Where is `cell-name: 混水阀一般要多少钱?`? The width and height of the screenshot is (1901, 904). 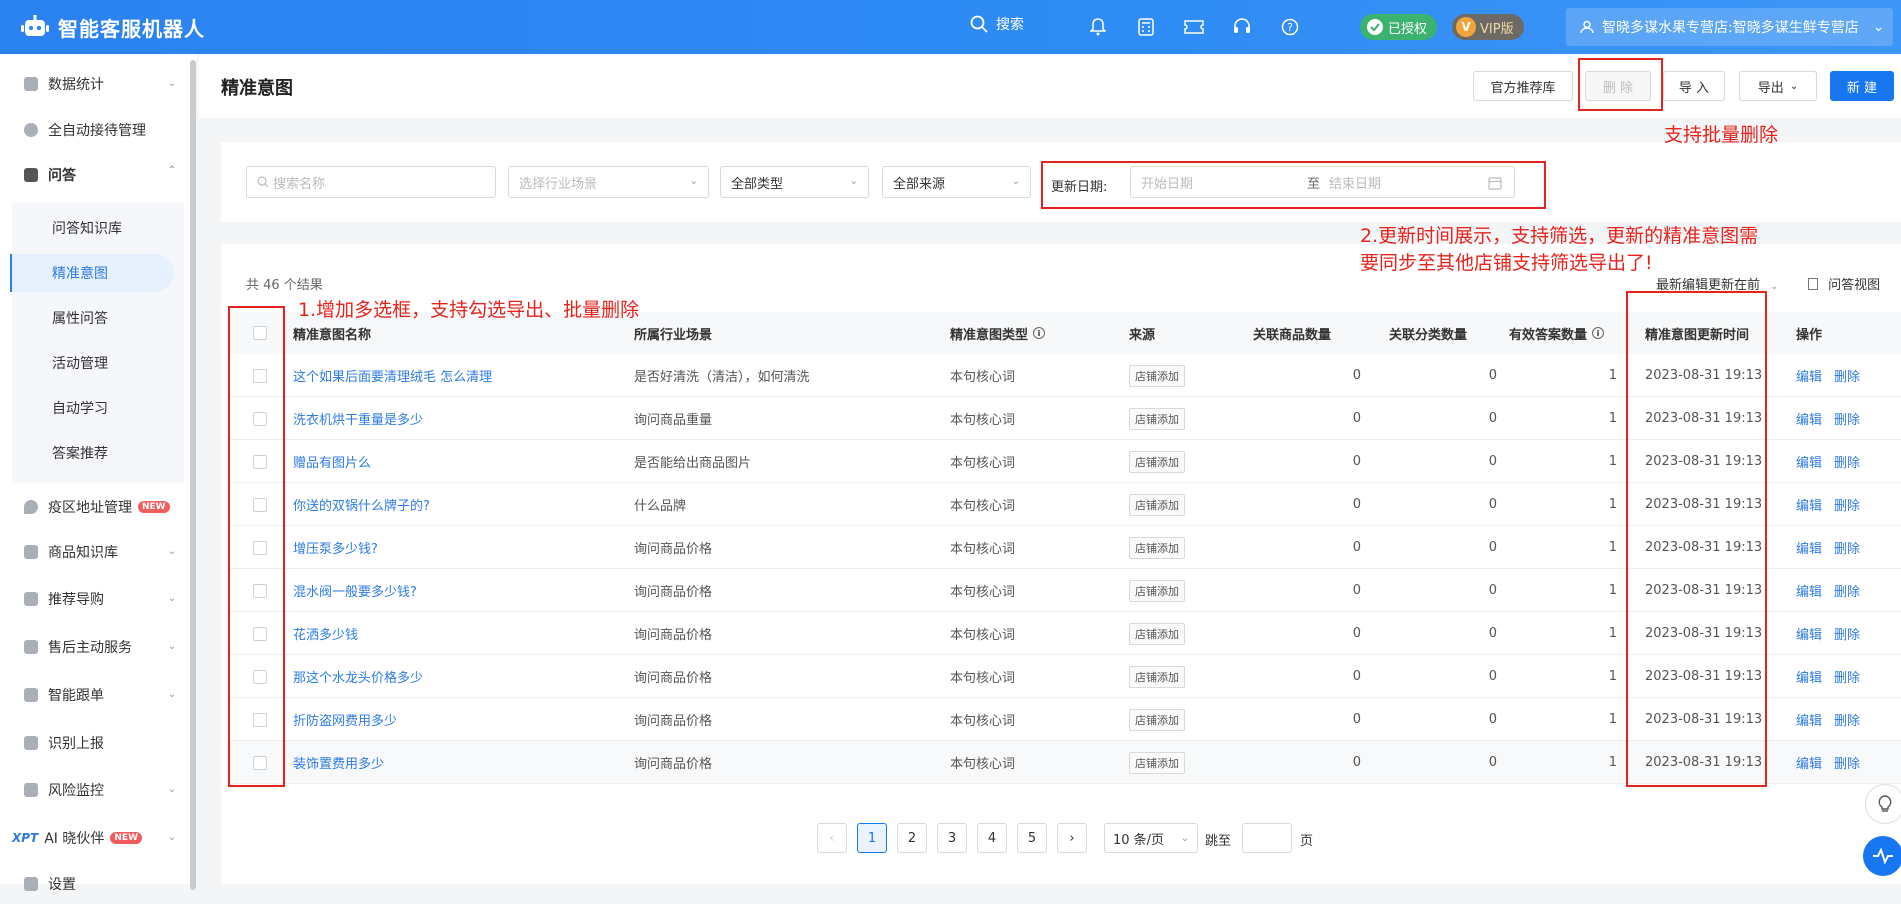
cell-name: 混水阀一般要多少钱? is located at coordinates (355, 590).